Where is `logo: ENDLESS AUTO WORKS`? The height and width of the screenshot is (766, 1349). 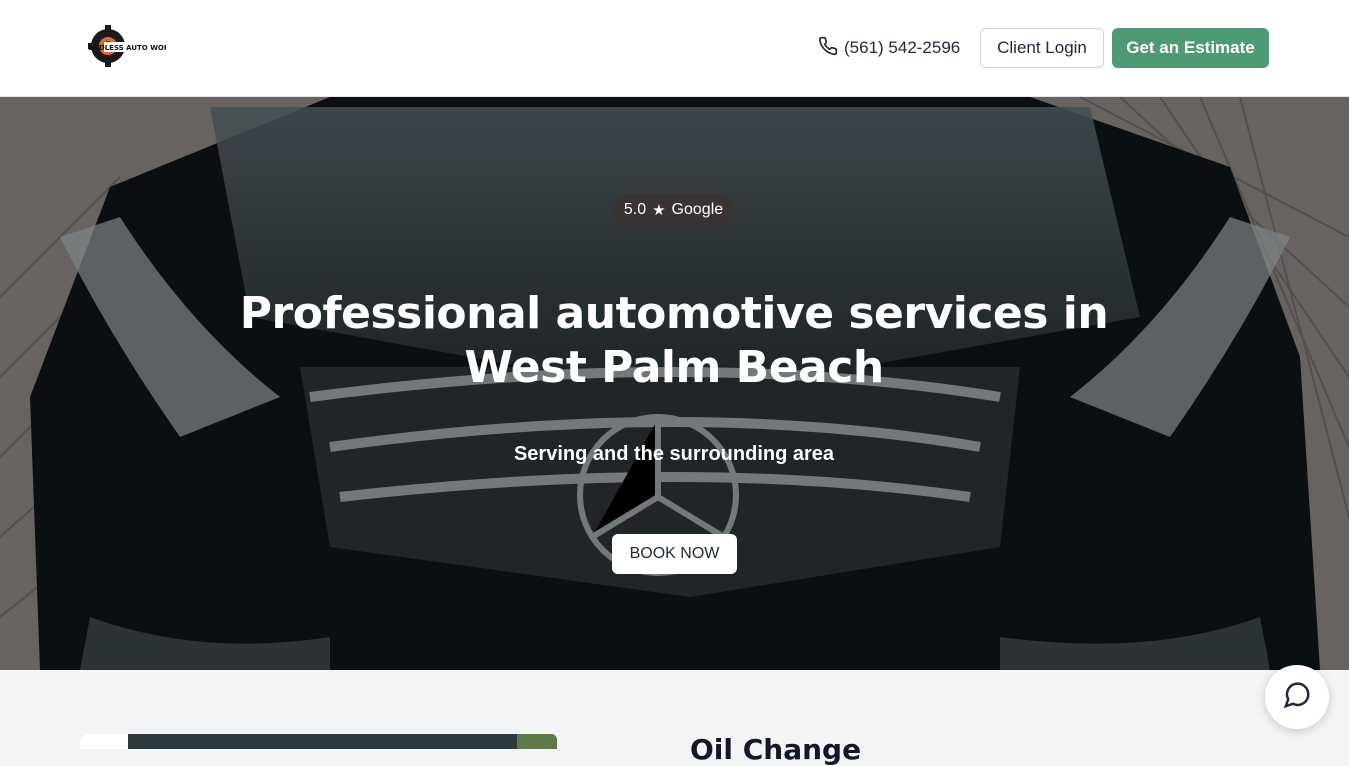
logo: ENDLESS AUTO WORKS is located at coordinates (134, 46).